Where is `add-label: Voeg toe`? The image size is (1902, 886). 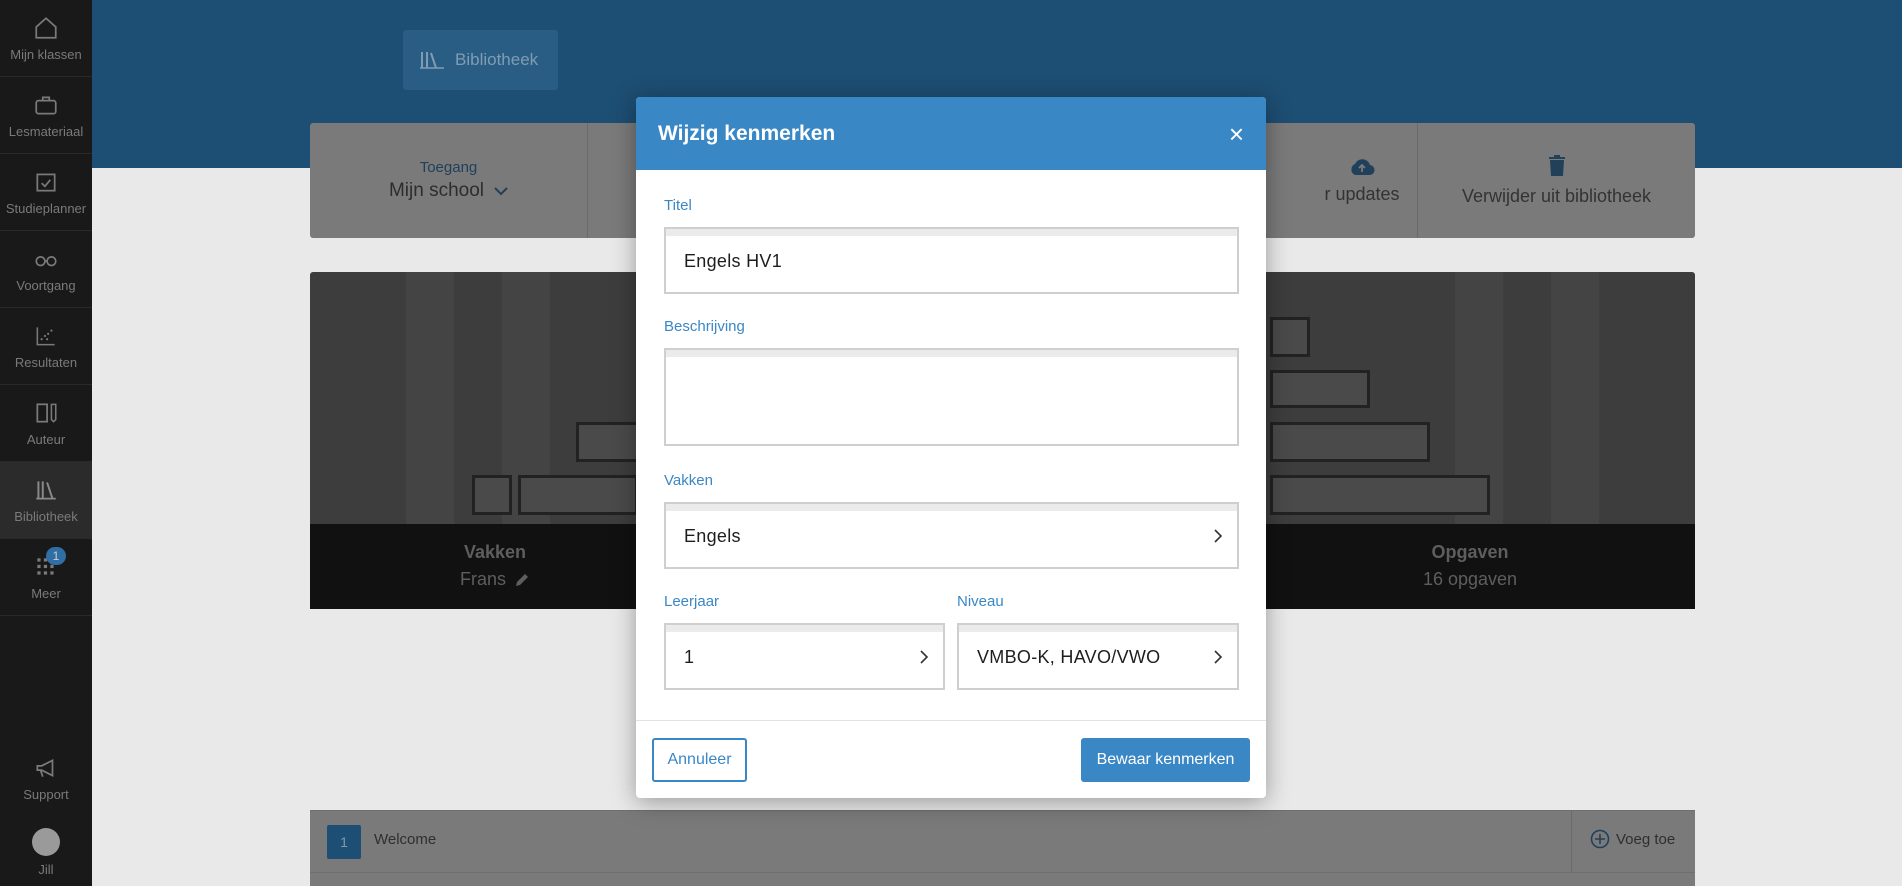 add-label: Voeg toe is located at coordinates (1646, 839).